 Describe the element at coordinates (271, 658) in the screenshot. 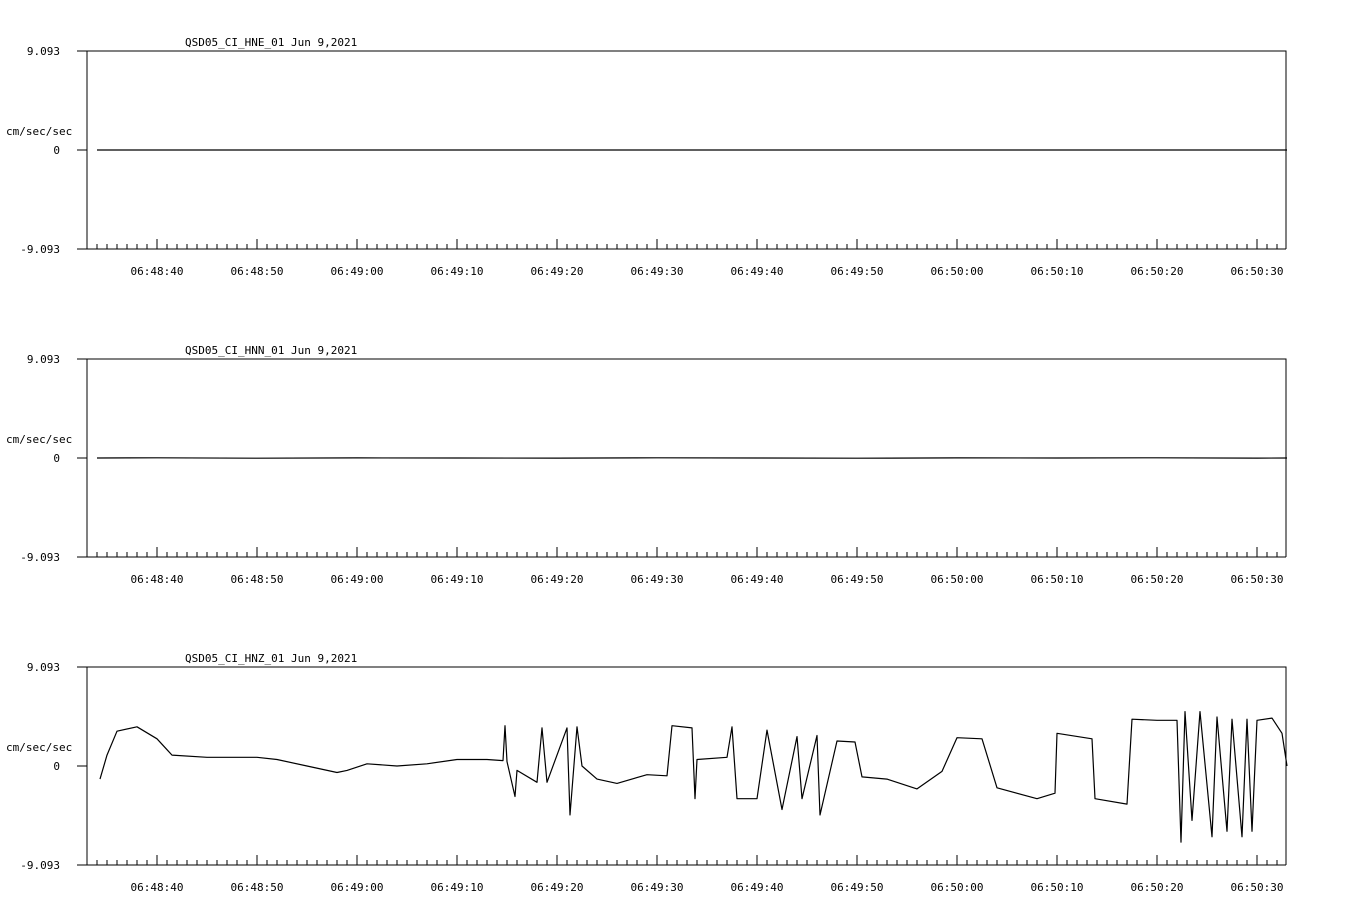

I see `panel-title: QSD05_CI_HNZ_01 Jun 9,2021` at that location.